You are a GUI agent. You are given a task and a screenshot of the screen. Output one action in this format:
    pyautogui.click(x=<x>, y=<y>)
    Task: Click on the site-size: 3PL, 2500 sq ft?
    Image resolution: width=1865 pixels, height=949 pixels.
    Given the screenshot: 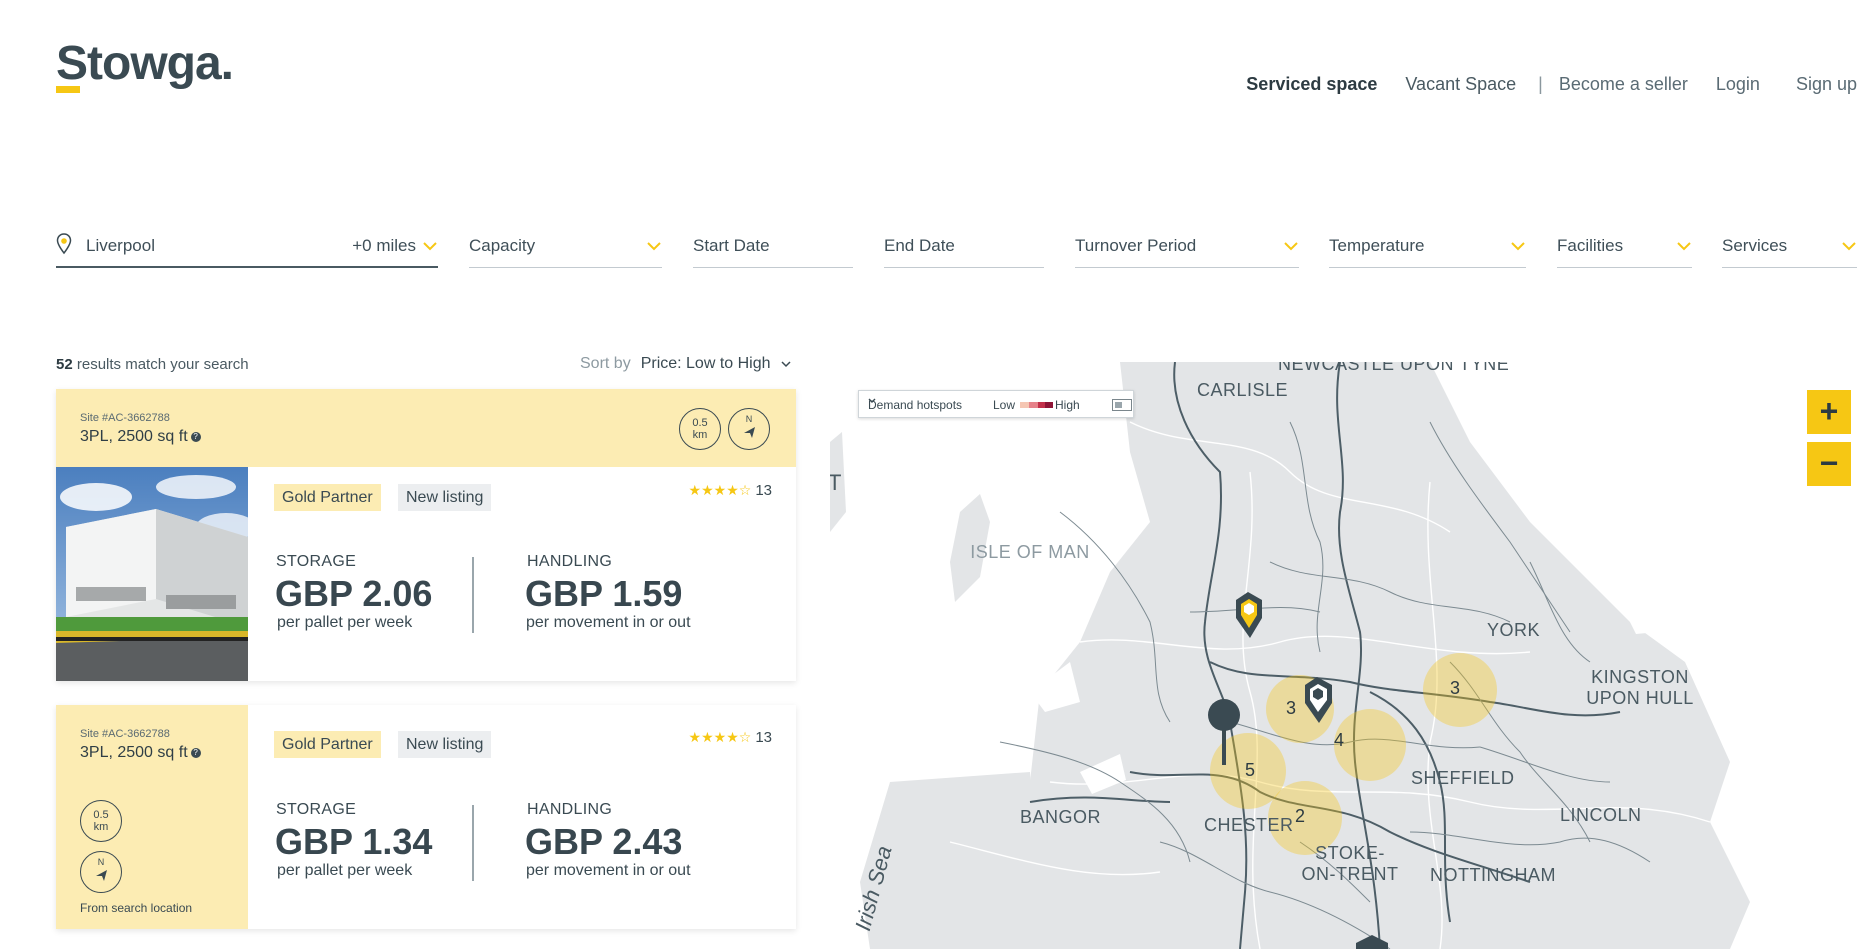 What is the action you would take?
    pyautogui.click(x=140, y=753)
    